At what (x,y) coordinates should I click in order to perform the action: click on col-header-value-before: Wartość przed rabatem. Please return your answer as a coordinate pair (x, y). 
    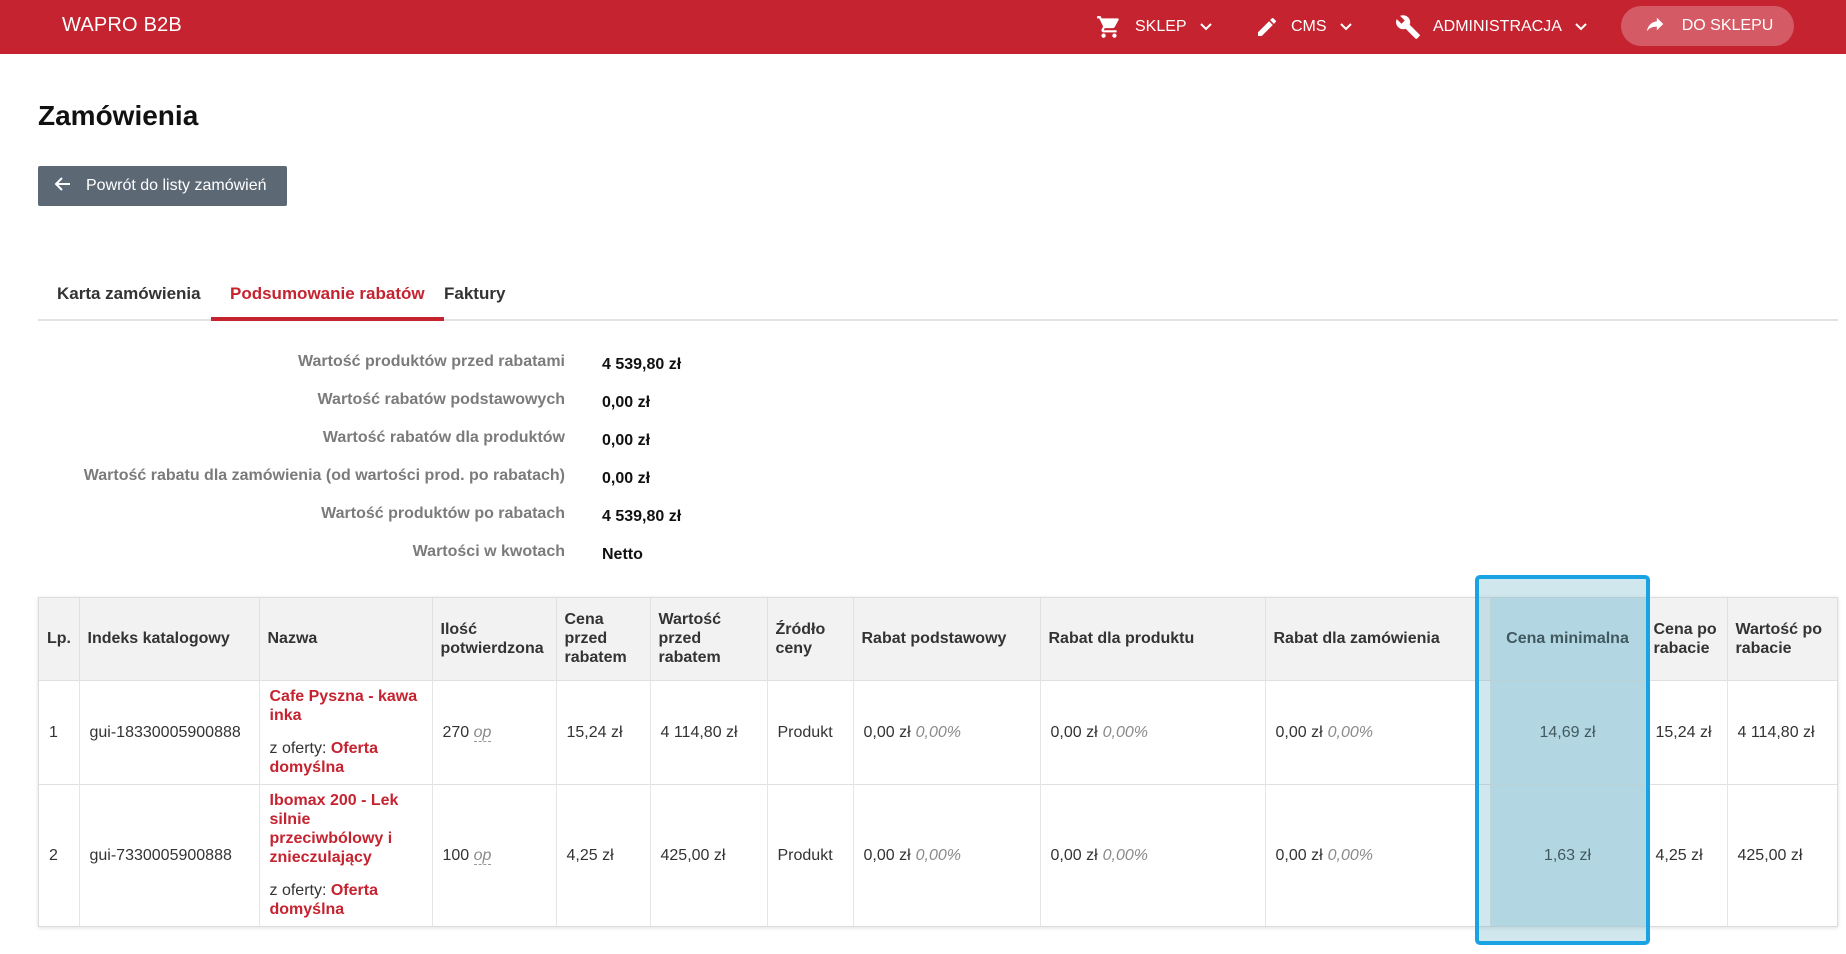
    Looking at the image, I should click on (709, 639).